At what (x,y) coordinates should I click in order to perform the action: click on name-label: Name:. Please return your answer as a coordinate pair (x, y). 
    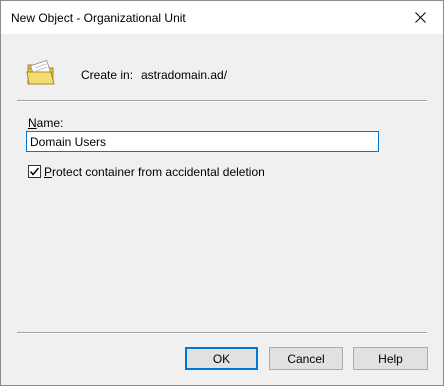
    Looking at the image, I should click on (45, 123).